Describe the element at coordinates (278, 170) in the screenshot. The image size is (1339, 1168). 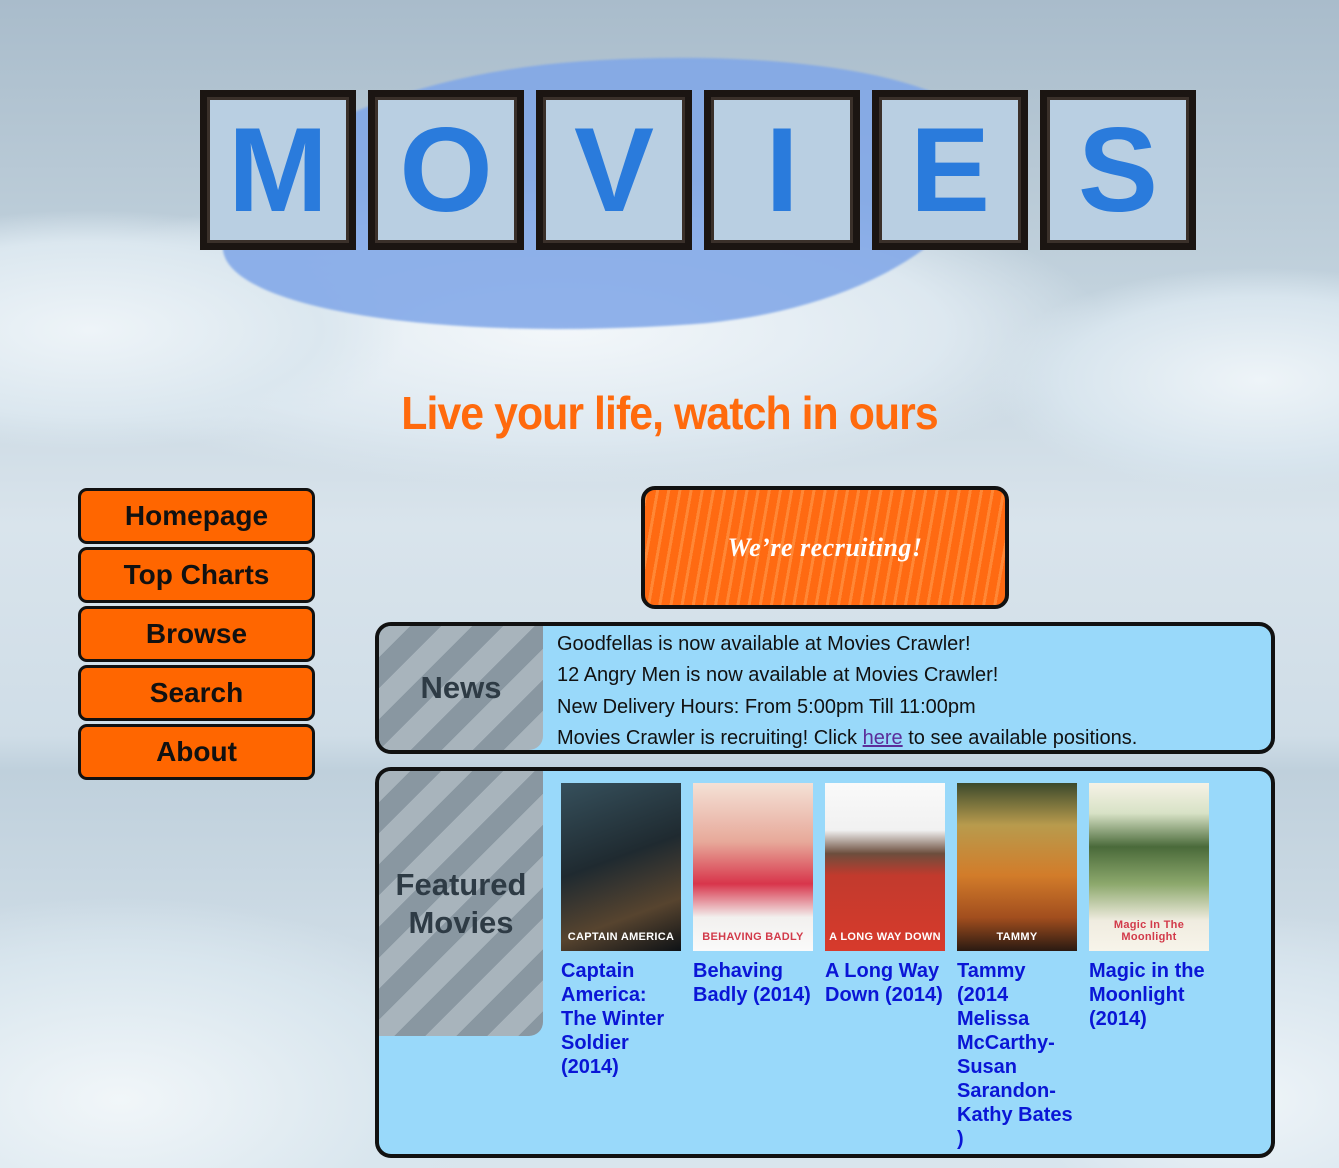
I see `logo-letter-m: M` at that location.